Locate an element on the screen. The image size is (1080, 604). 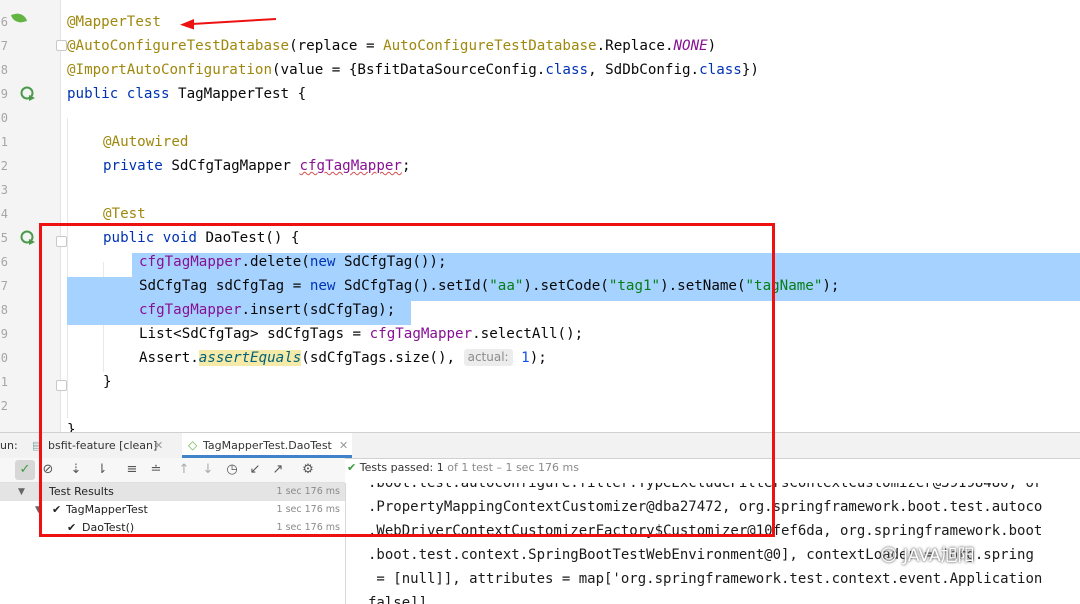
code-text: }) is located at coordinates (750, 70).